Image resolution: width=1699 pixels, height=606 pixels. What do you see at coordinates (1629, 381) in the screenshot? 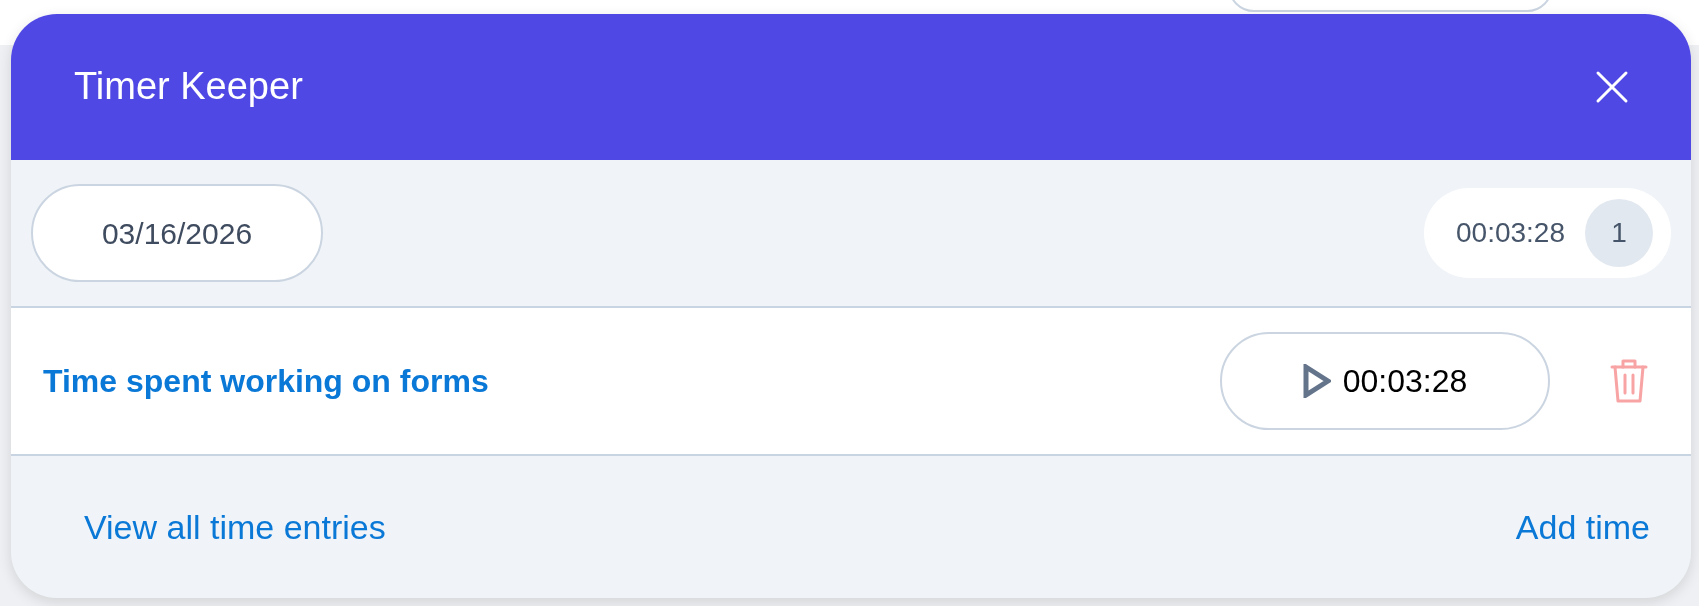
I see `trash-icon` at bounding box center [1629, 381].